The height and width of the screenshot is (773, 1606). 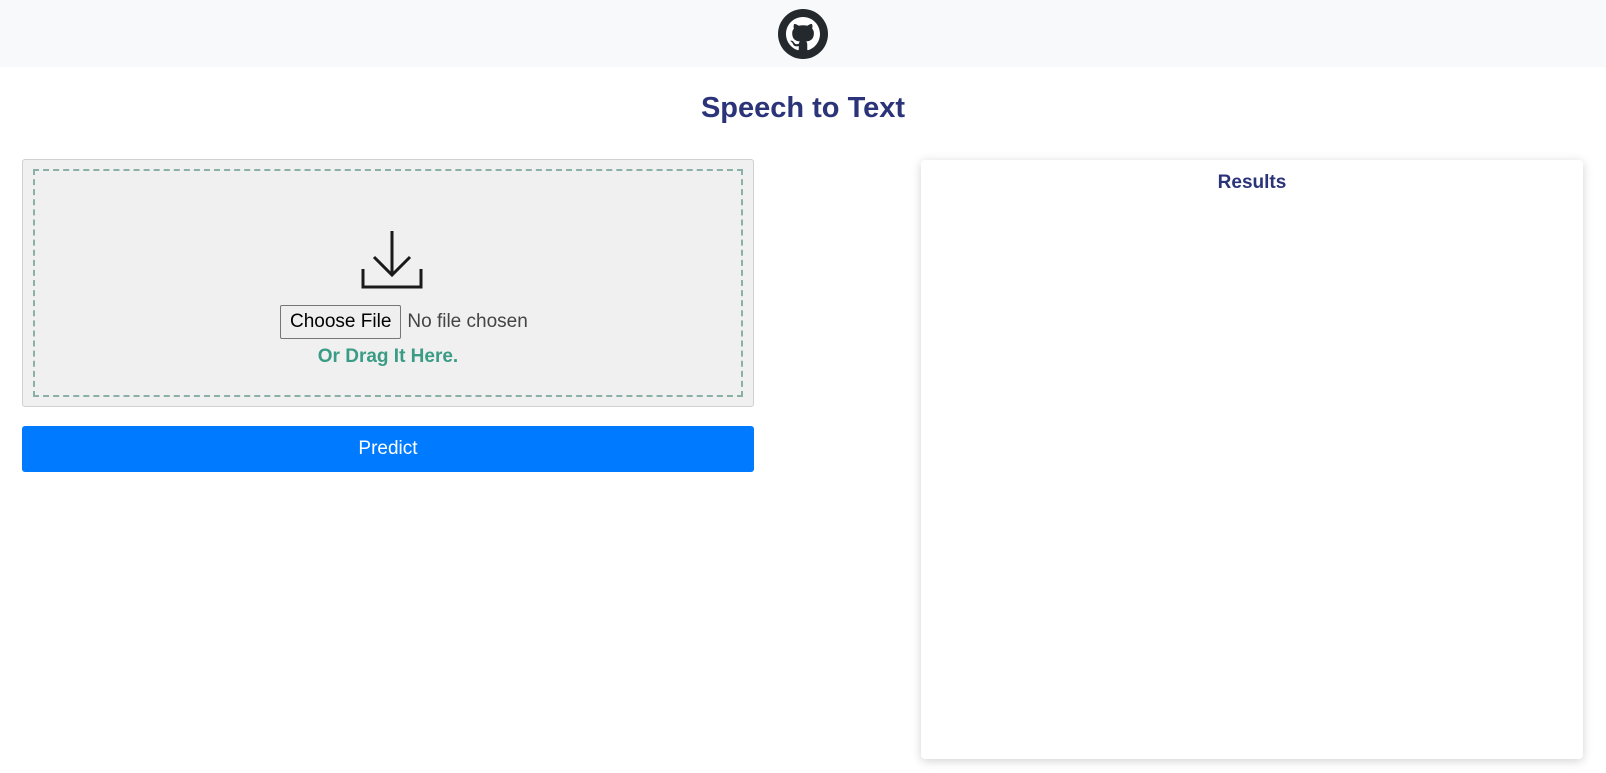 I want to click on github-icon-glyph, so click(x=803, y=33).